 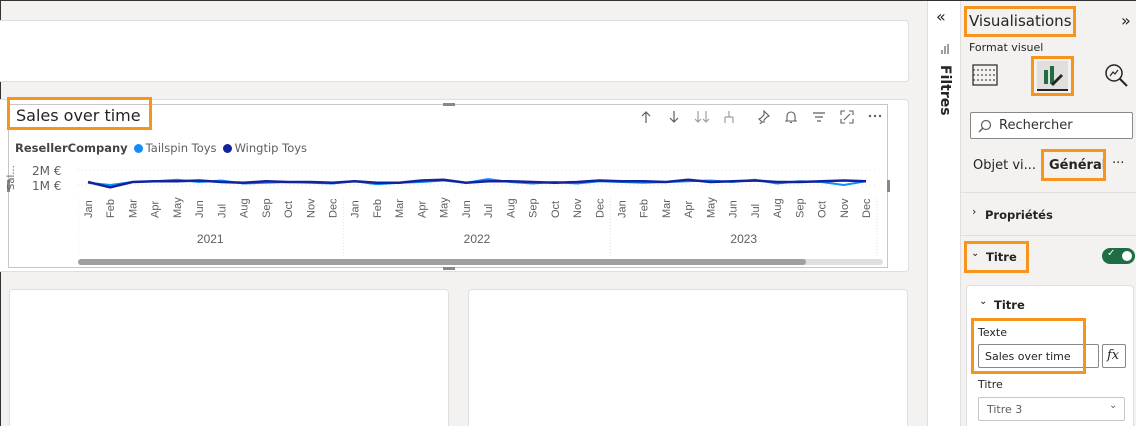 What do you see at coordinates (1077, 165) in the screenshot?
I see `object-select: Général` at bounding box center [1077, 165].